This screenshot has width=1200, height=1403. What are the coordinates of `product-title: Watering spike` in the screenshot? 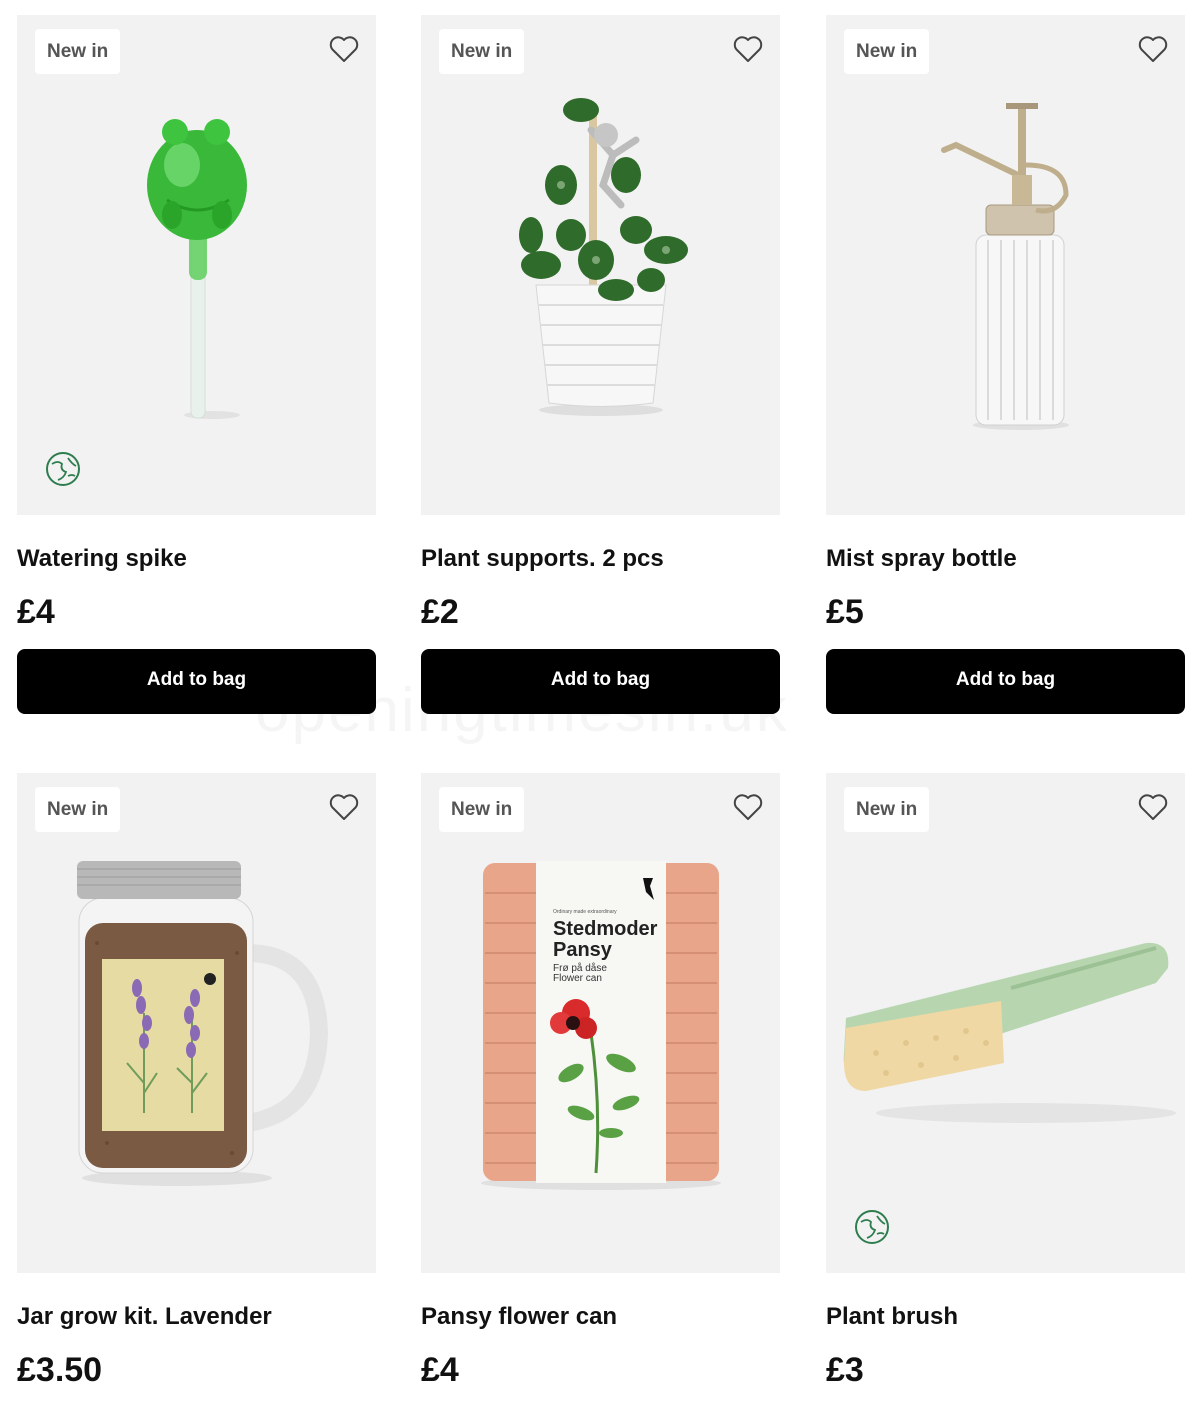 It's located at (102, 559).